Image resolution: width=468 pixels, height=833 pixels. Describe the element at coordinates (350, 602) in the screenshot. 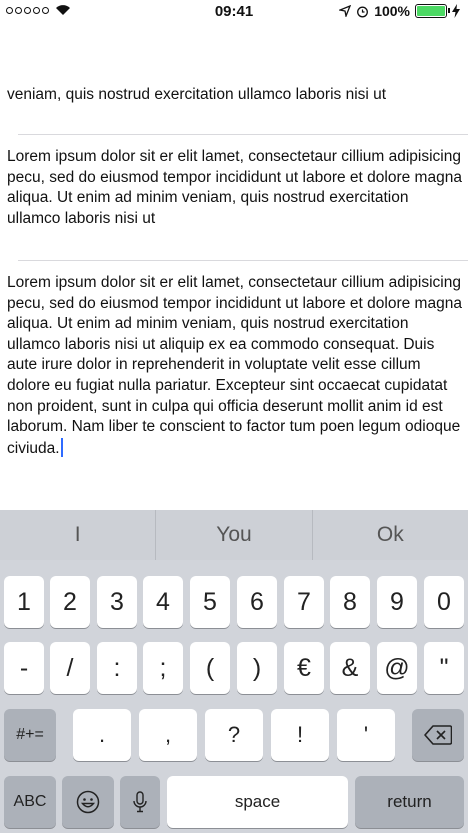

I see `key-8: 8` at that location.